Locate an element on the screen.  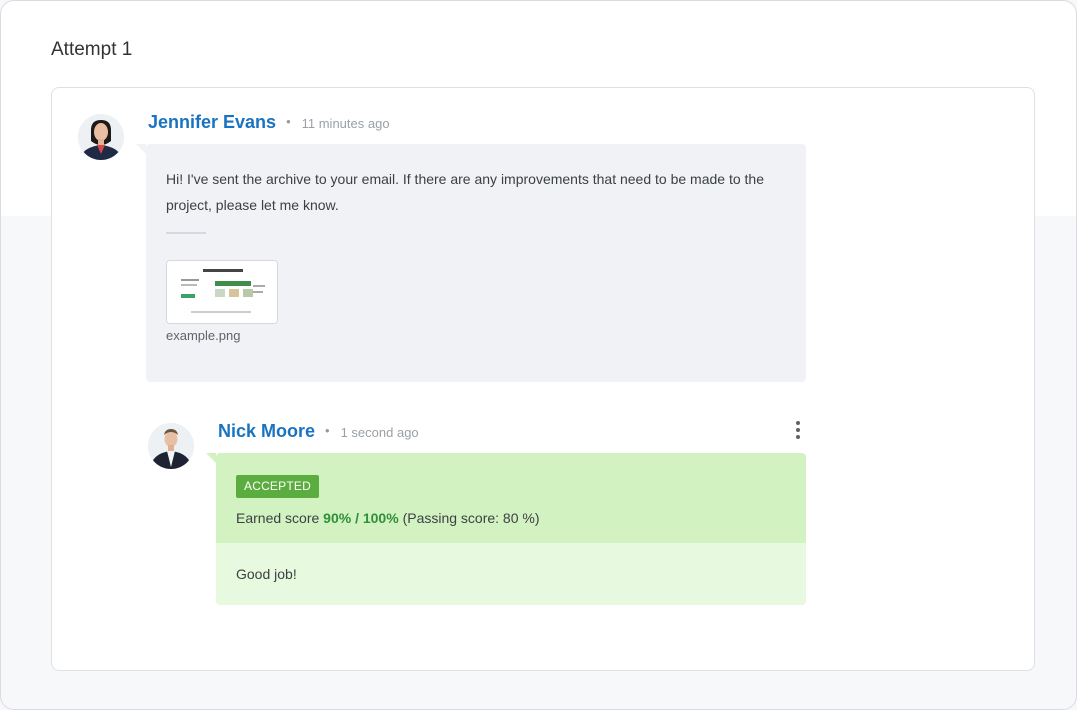
review-comment-section: Good job! is located at coordinates (511, 574).